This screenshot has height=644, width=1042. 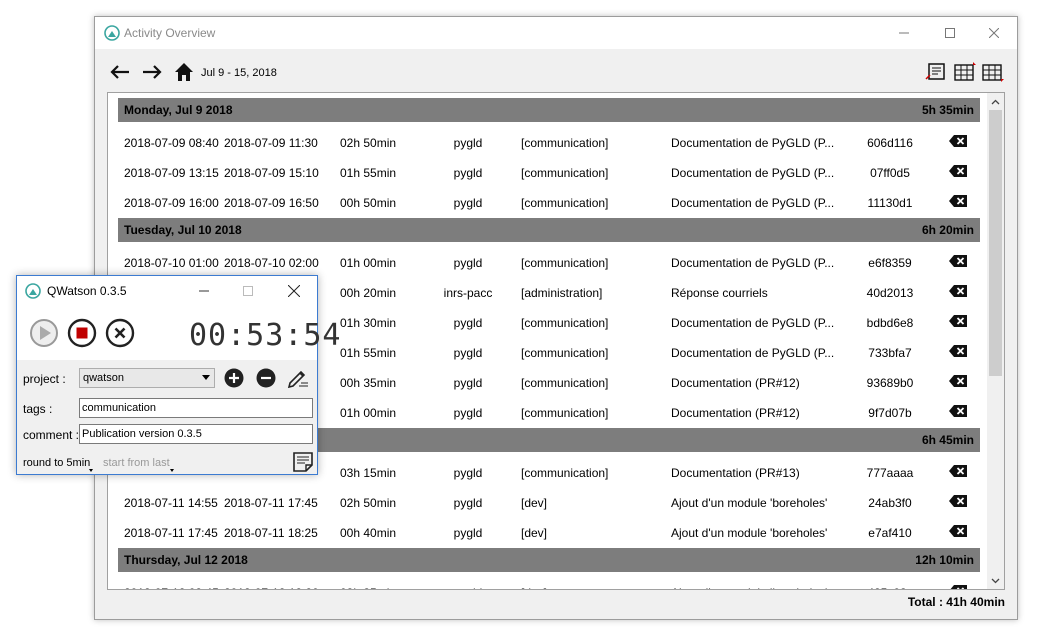 I want to click on end-time-cell: 2018-07-09 15:10, so click(x=271, y=173).